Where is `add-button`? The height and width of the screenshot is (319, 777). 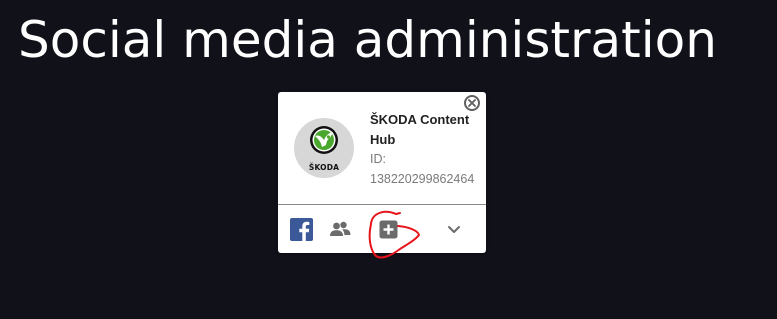
add-button is located at coordinates (388, 229).